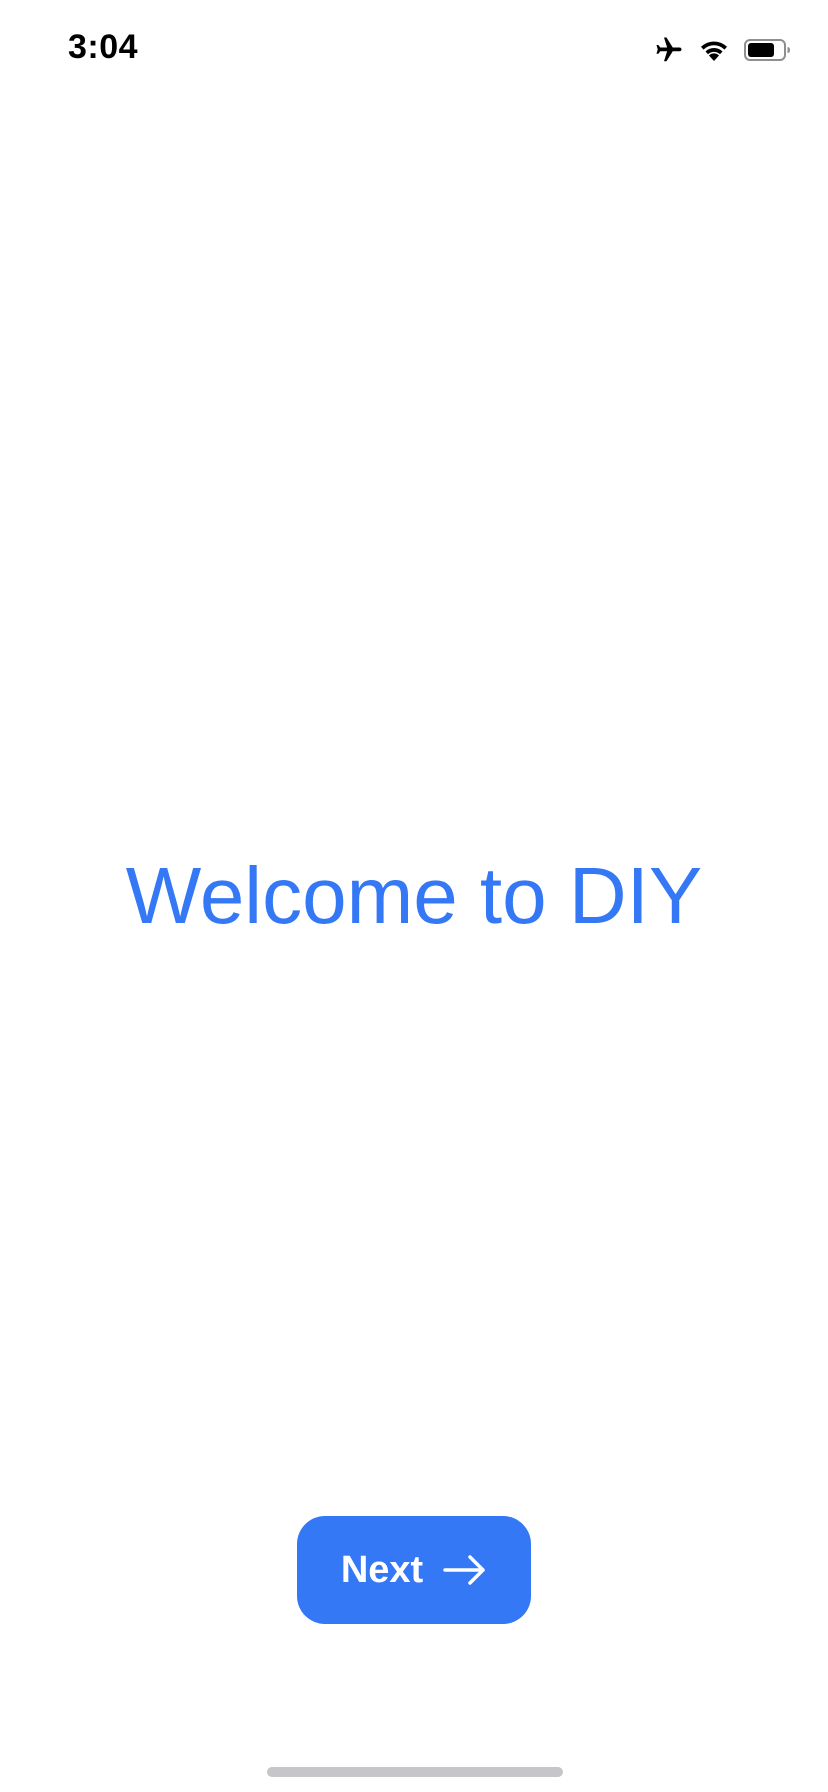  Describe the element at coordinates (103, 47) in the screenshot. I see `status-time: 3:04` at that location.